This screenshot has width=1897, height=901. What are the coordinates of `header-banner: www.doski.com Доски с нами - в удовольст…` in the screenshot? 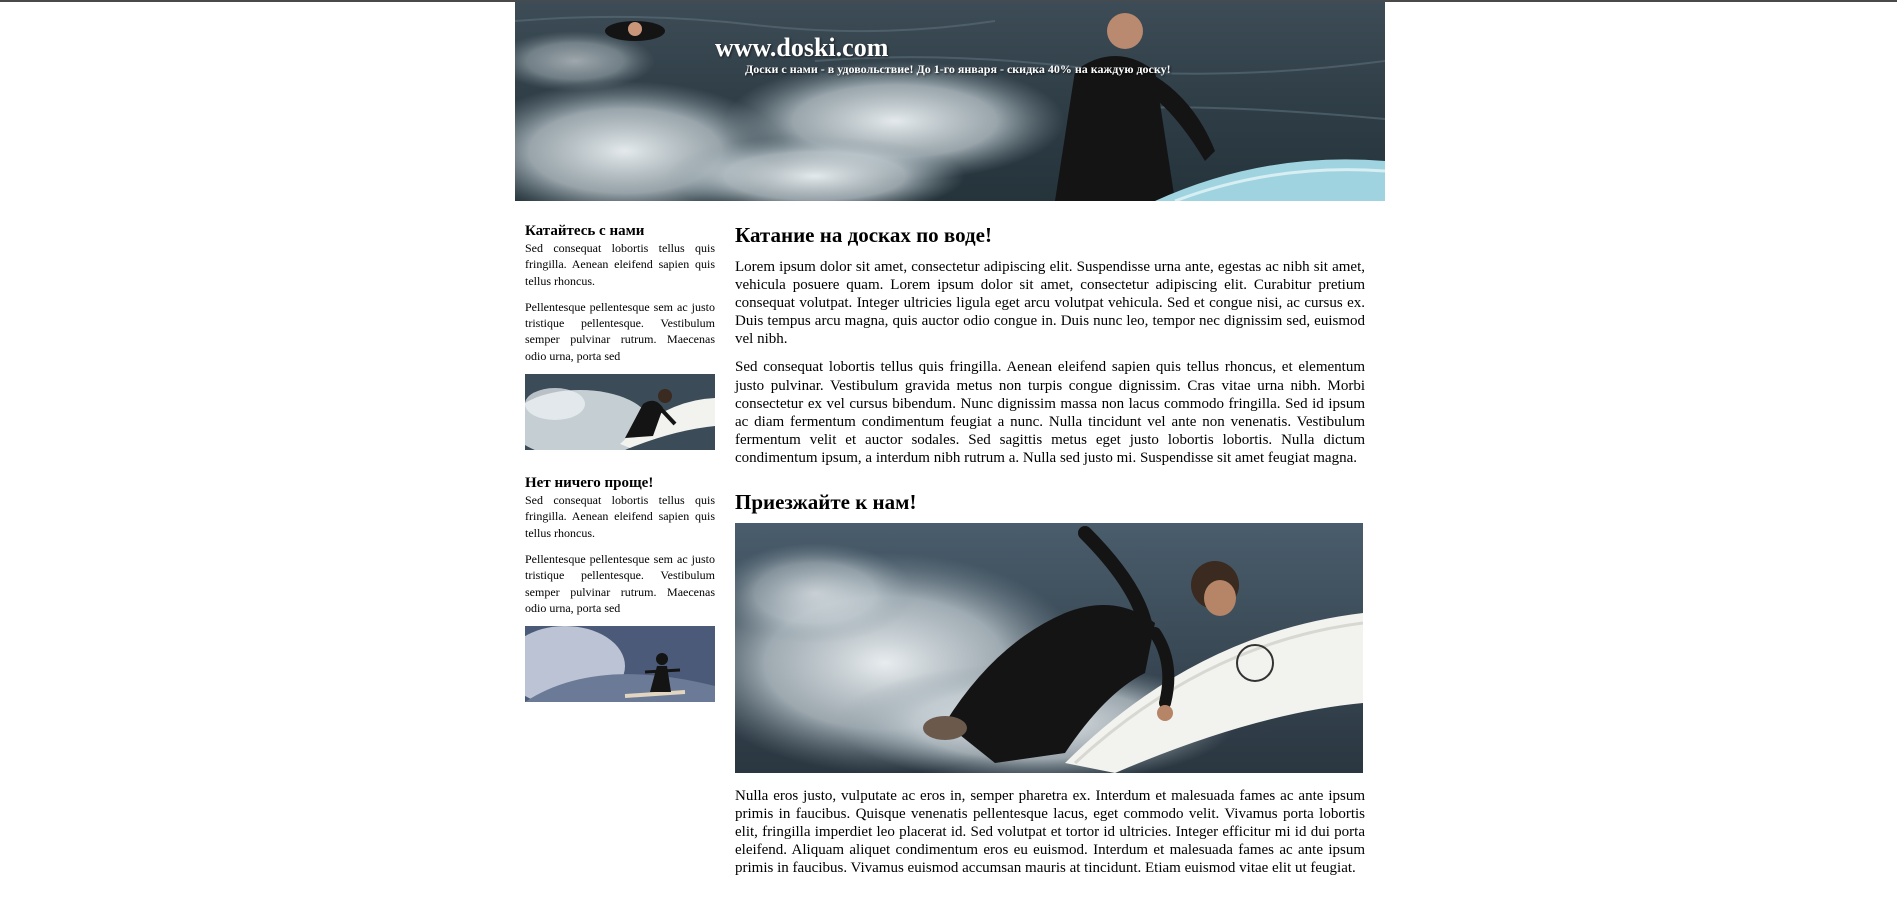 It's located at (950, 101).